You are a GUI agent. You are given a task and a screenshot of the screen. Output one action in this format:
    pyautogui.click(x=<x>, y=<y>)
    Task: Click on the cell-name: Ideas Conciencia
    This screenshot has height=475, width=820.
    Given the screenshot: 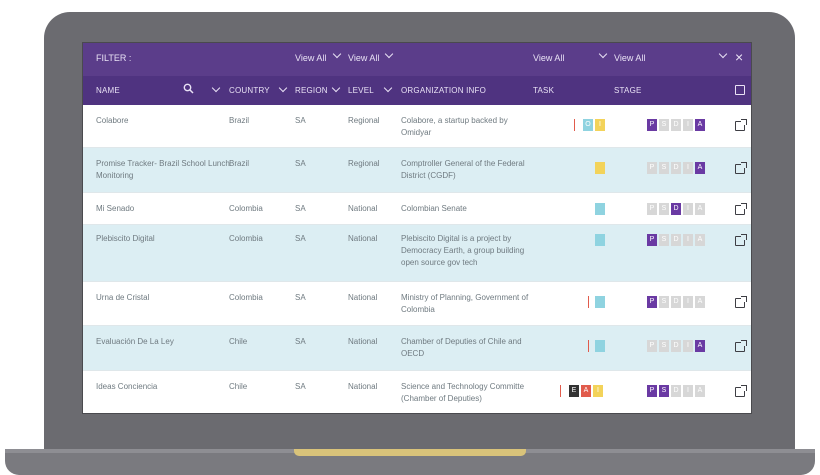 What is the action you would take?
    pyautogui.click(x=163, y=387)
    